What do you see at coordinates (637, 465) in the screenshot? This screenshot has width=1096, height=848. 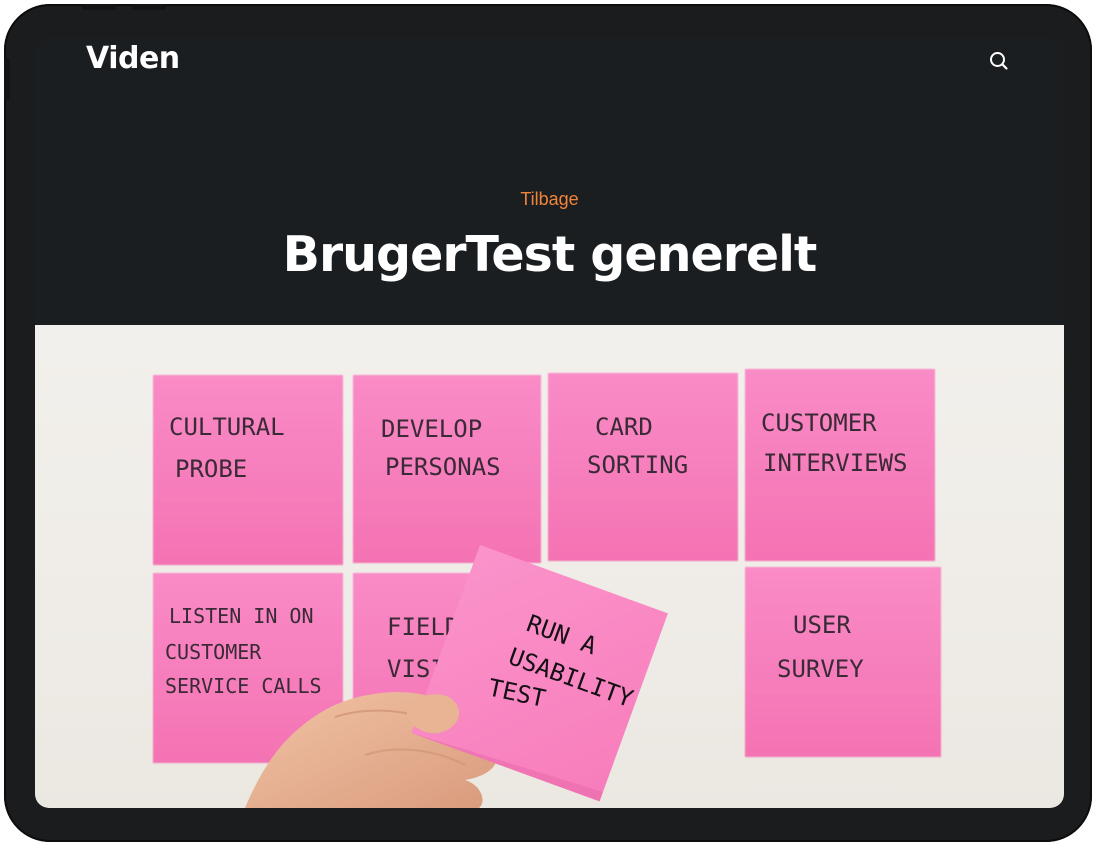 I see `note-text: SORTING` at bounding box center [637, 465].